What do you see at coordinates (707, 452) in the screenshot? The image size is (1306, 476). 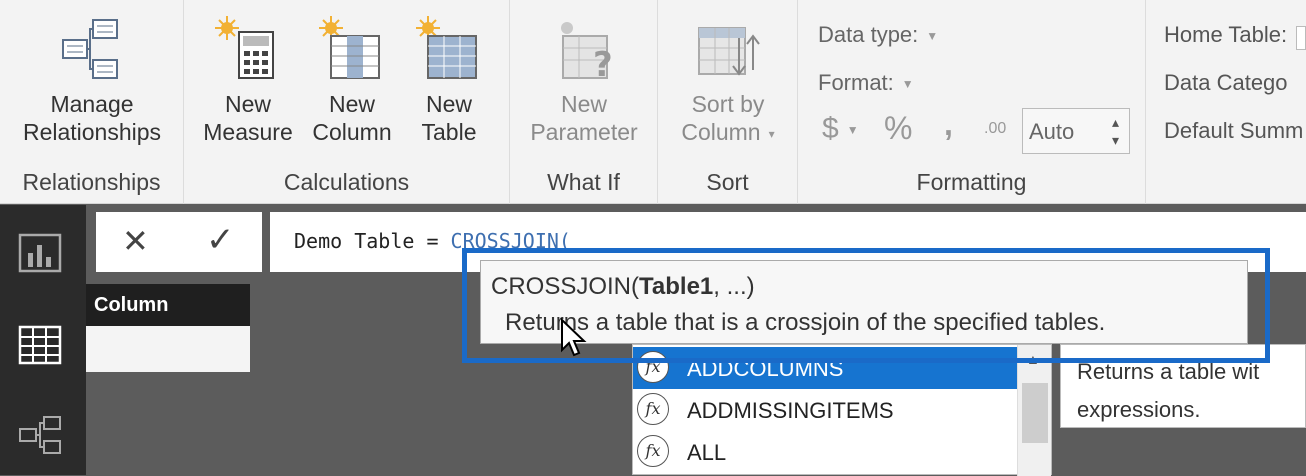 I see `list-item-label: ALL` at bounding box center [707, 452].